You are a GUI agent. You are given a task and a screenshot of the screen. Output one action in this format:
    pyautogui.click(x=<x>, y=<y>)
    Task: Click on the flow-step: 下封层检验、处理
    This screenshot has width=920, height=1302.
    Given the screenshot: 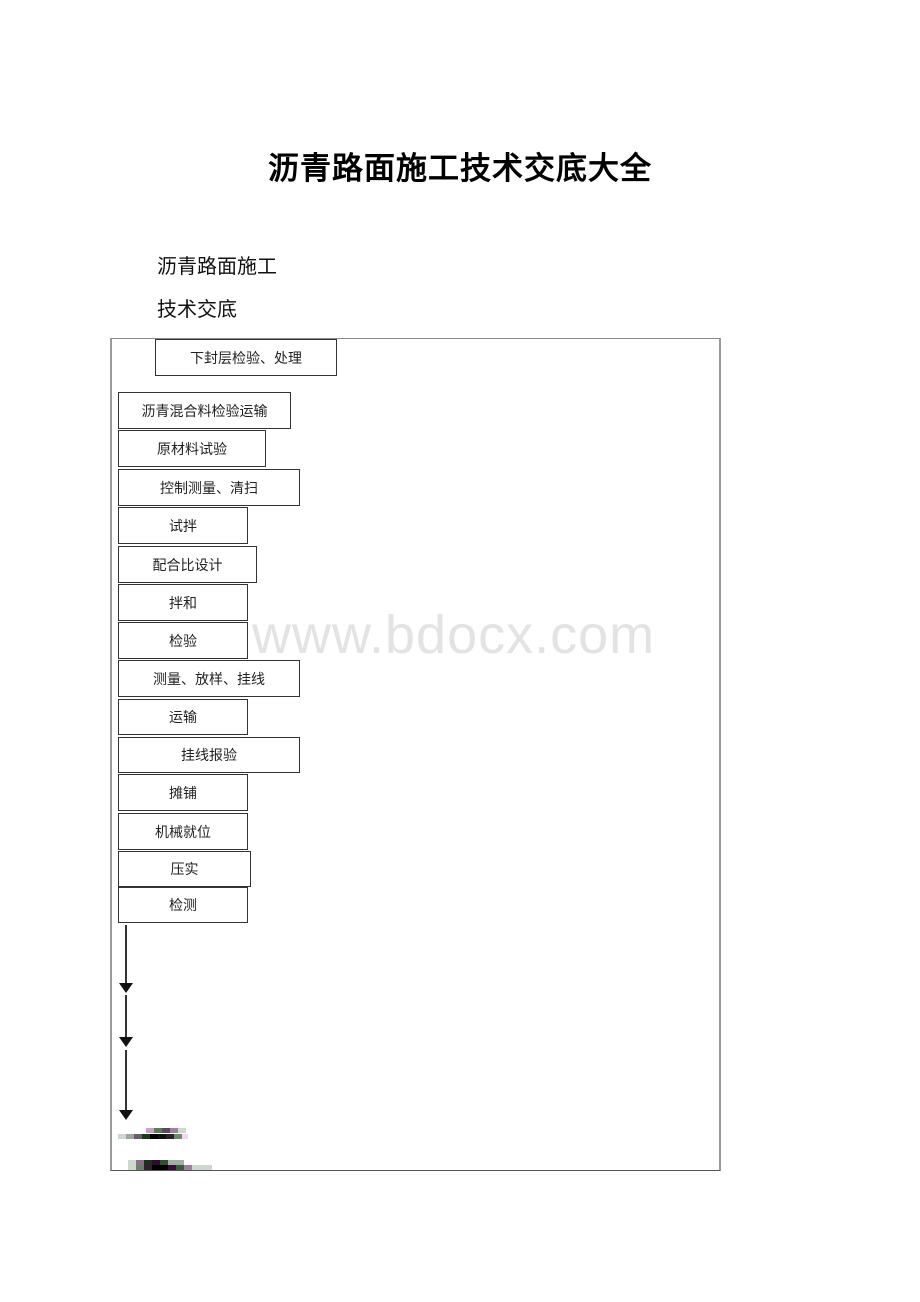 What is the action you would take?
    pyautogui.click(x=246, y=357)
    